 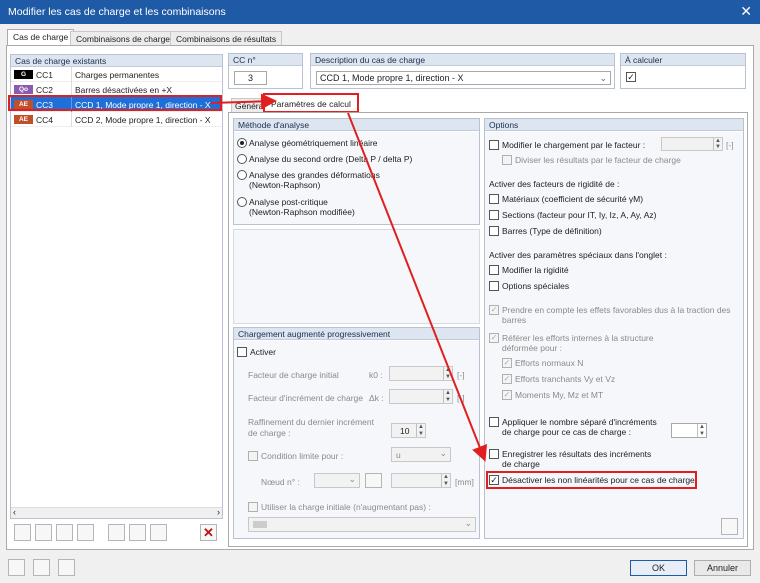 I want to click on ok-button: OK, so click(x=658, y=568).